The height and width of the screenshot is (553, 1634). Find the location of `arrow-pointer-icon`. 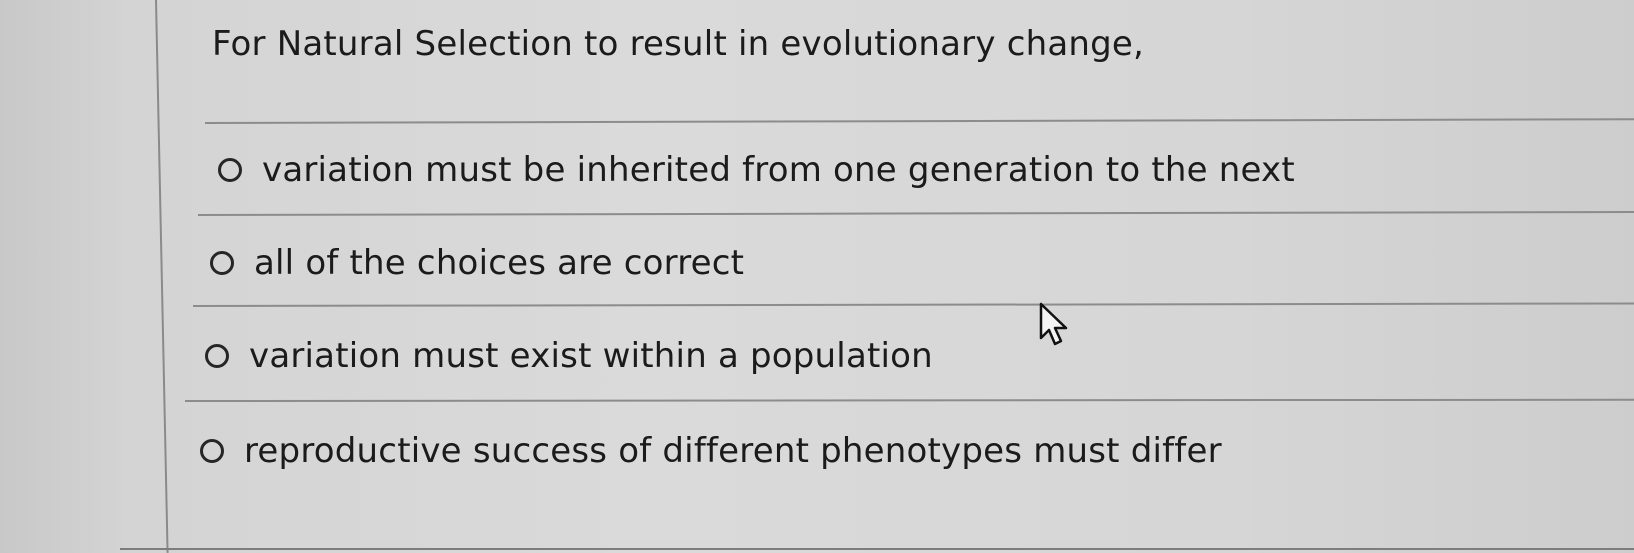

arrow-pointer-icon is located at coordinates (1053, 324).